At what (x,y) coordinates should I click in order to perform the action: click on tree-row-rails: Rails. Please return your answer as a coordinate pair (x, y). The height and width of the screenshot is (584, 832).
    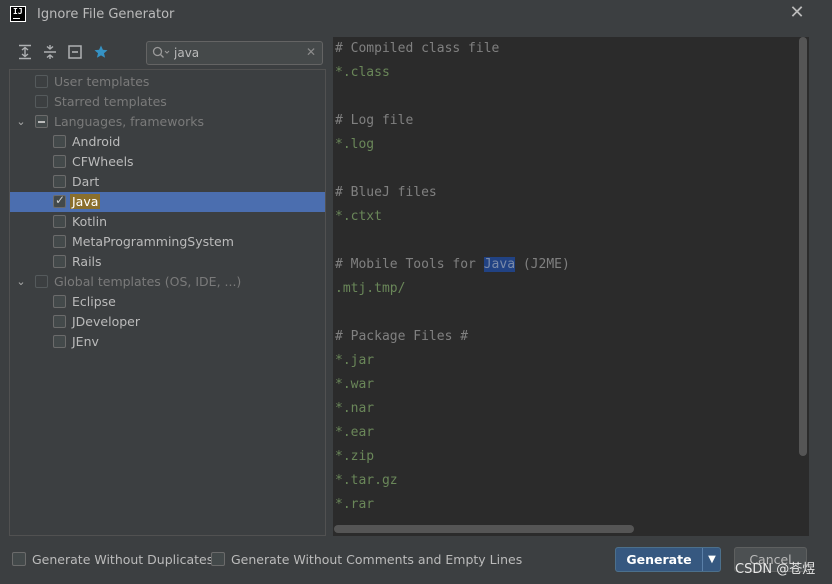
    Looking at the image, I should click on (167, 262).